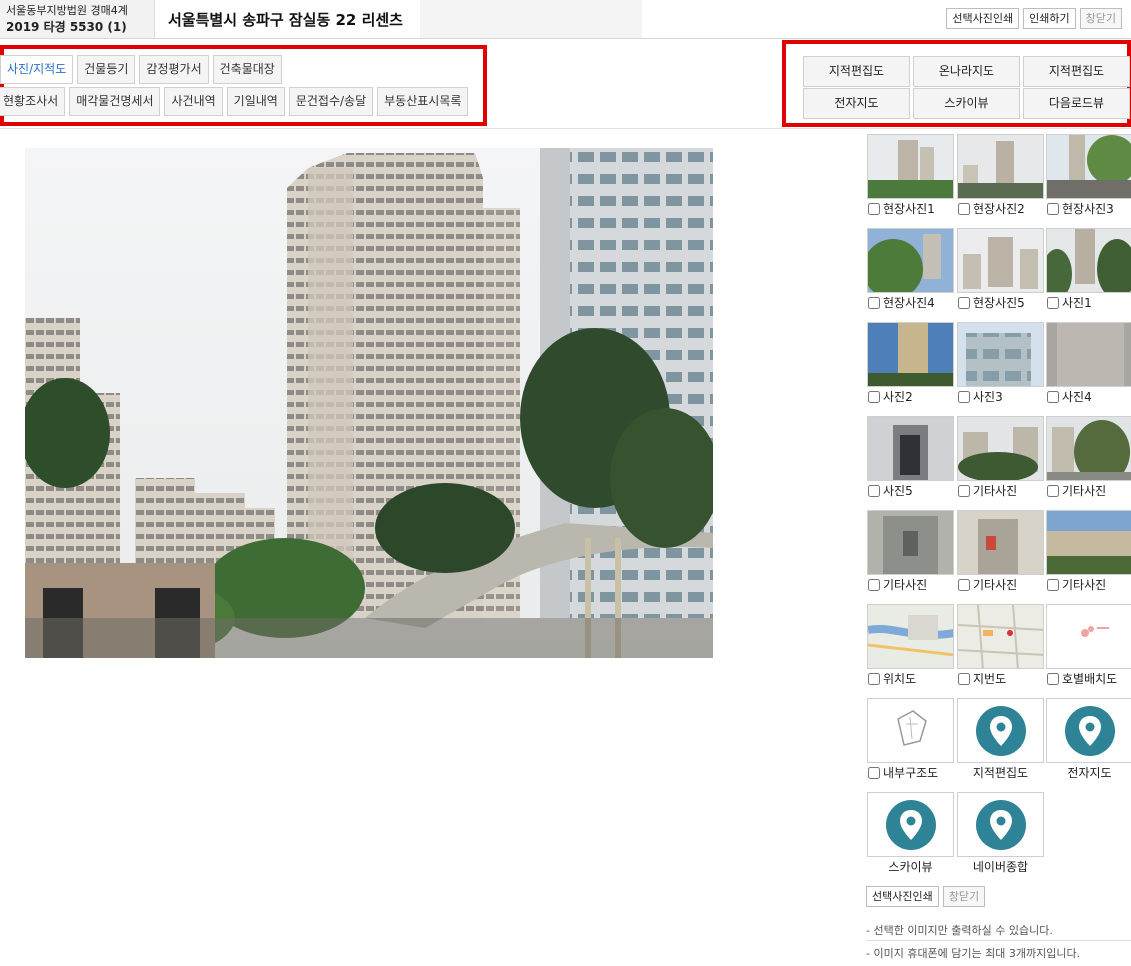 This screenshot has width=1131, height=966. Describe the element at coordinates (999, 209) in the screenshot. I see `thumbnail-label: 현장사진2` at that location.